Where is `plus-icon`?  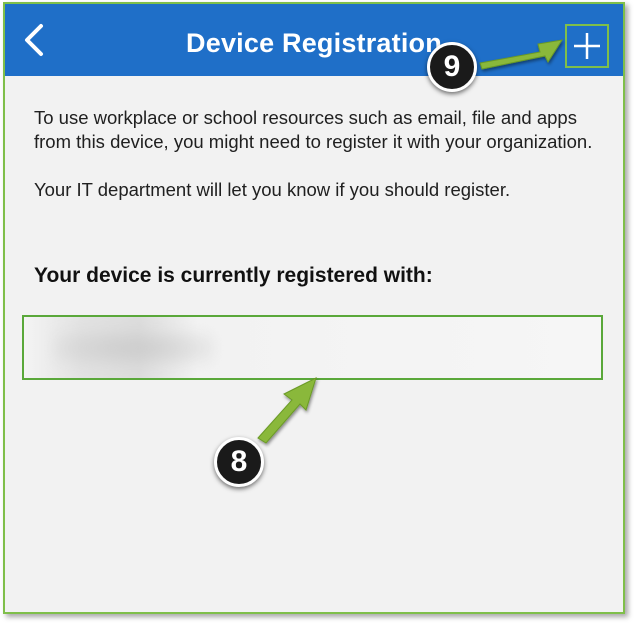 plus-icon is located at coordinates (587, 46).